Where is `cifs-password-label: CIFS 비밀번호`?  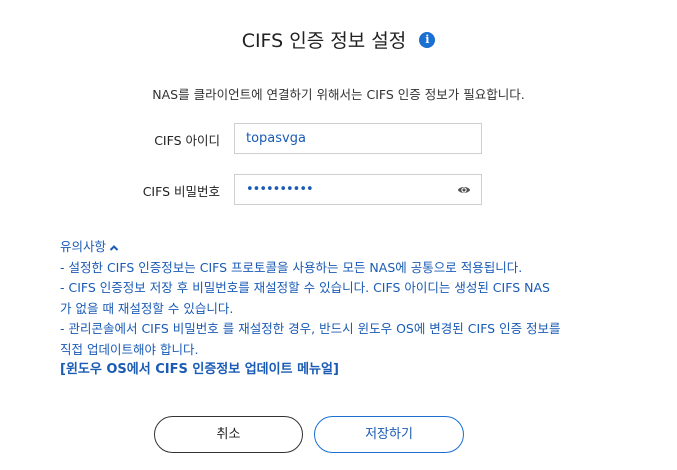 cifs-password-label: CIFS 비밀번호 is located at coordinates (181, 191).